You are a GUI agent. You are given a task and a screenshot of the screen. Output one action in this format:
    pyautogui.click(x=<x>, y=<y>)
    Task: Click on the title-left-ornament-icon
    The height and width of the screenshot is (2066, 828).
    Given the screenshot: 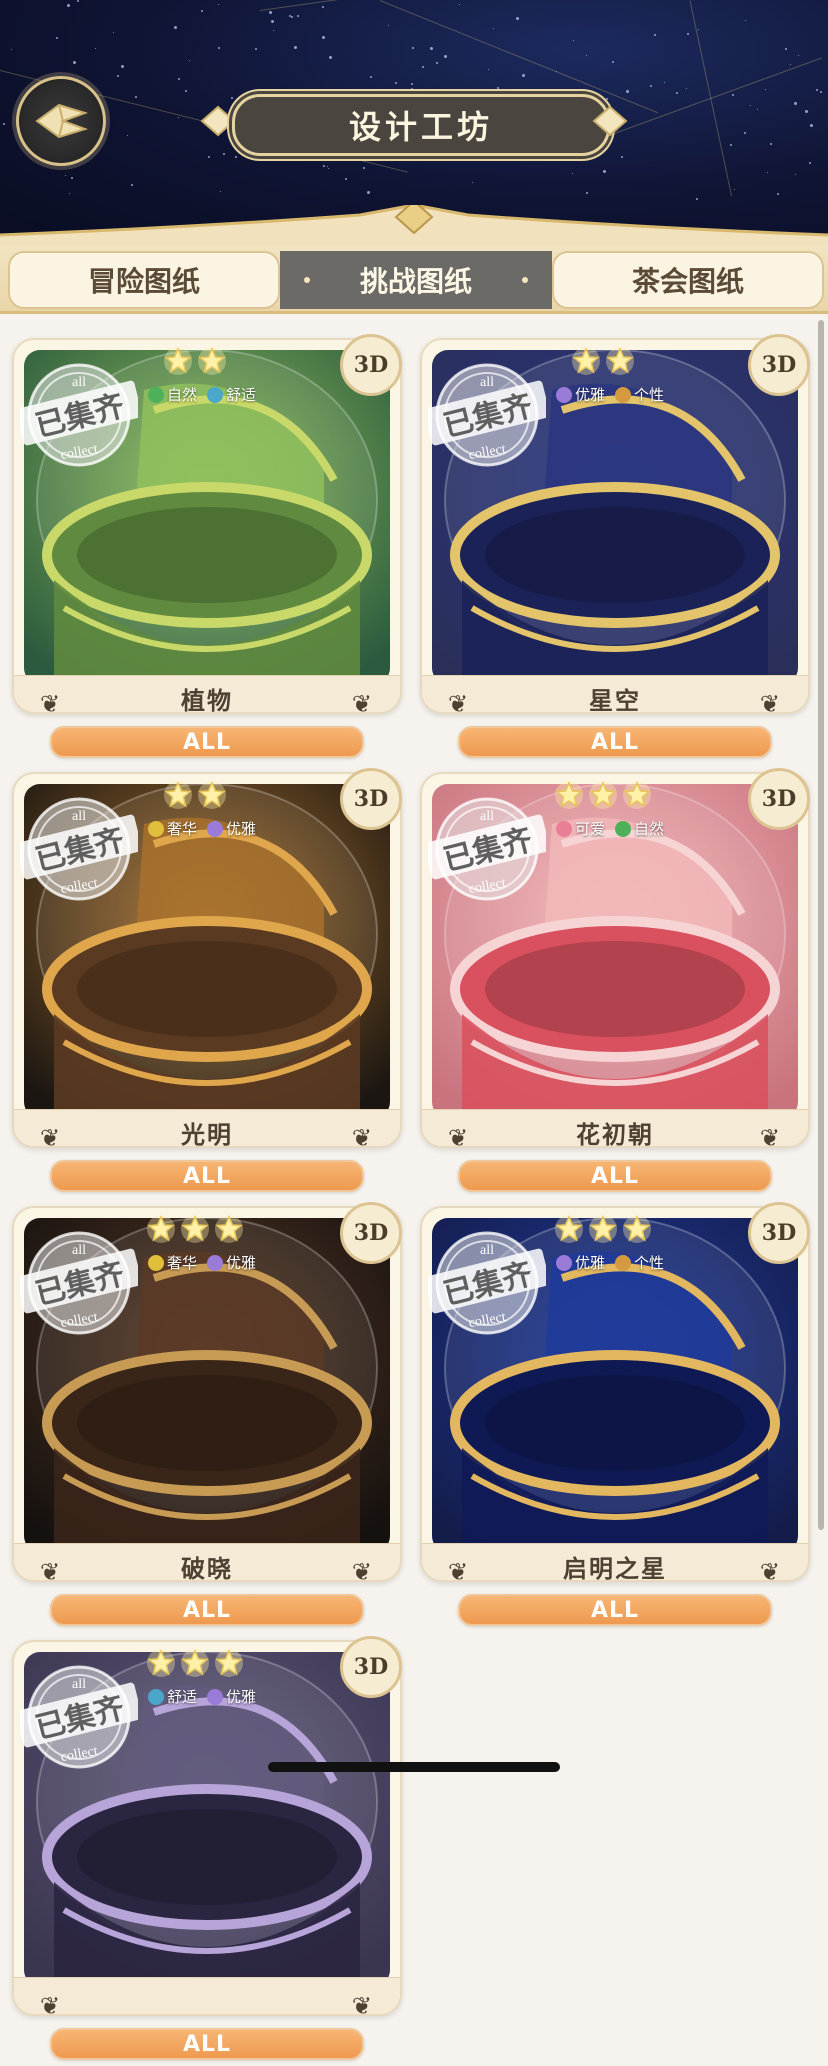 What is the action you would take?
    pyautogui.click(x=218, y=121)
    